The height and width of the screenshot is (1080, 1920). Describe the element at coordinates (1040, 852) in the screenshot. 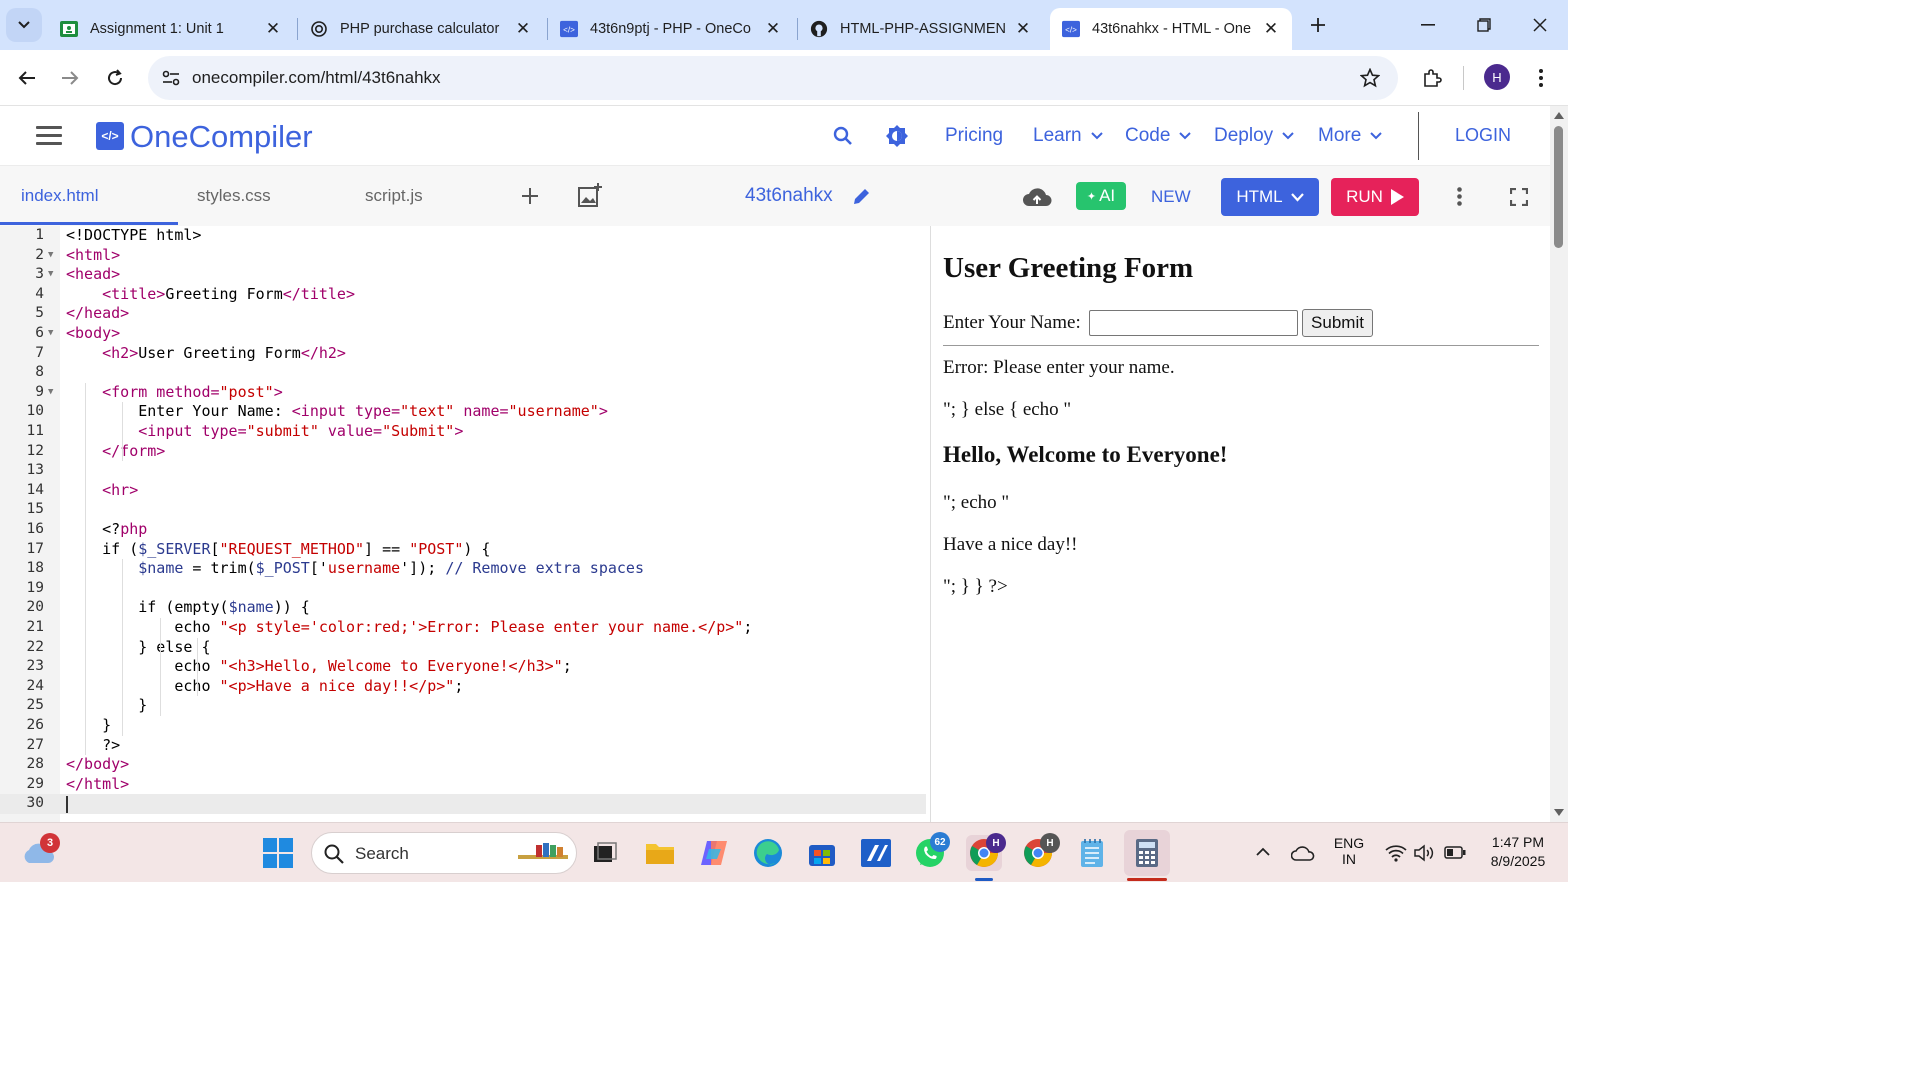

I see `chrome-profile-button-2: H` at that location.